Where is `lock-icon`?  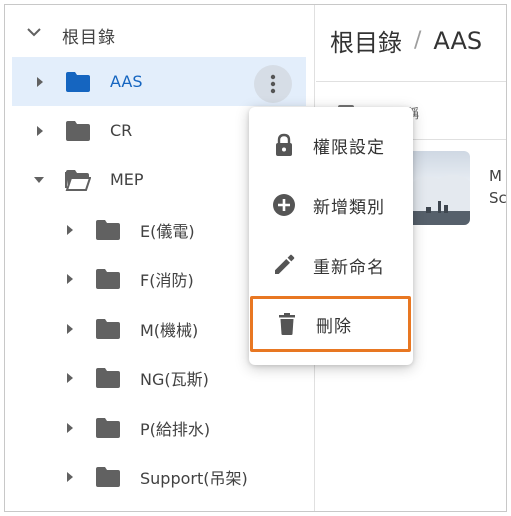 lock-icon is located at coordinates (284, 145).